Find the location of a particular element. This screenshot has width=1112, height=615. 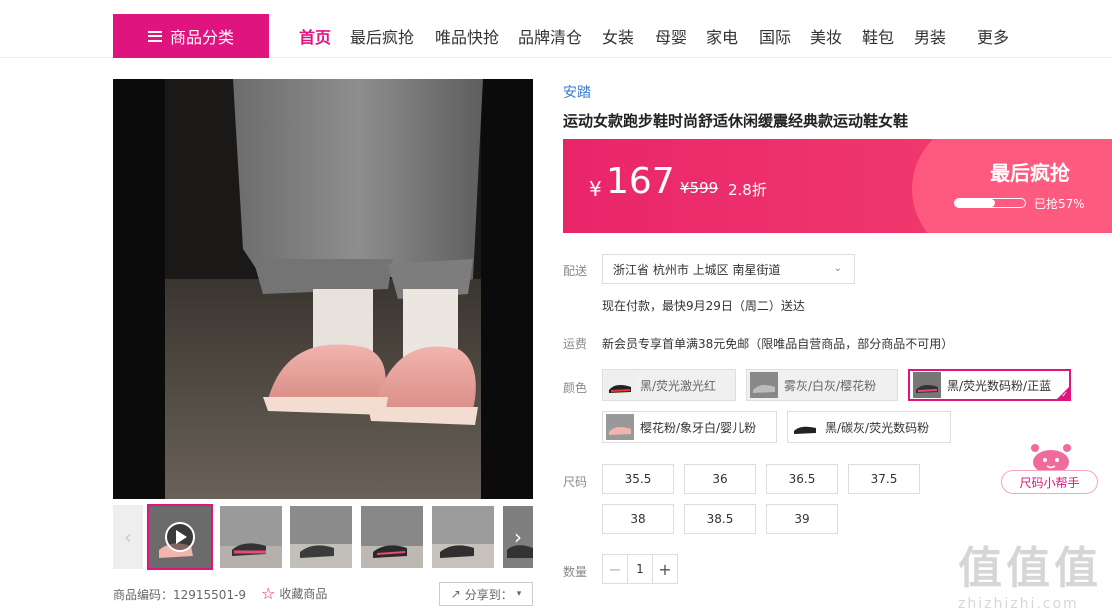

gallery-footer: 商品编码：12915501-9 ☆ 收藏商品 ↗ 分享到： ▾ is located at coordinates (323, 595).